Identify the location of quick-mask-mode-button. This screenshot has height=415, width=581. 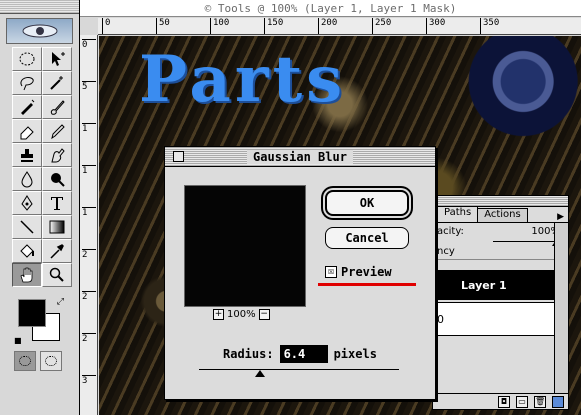
(51, 361).